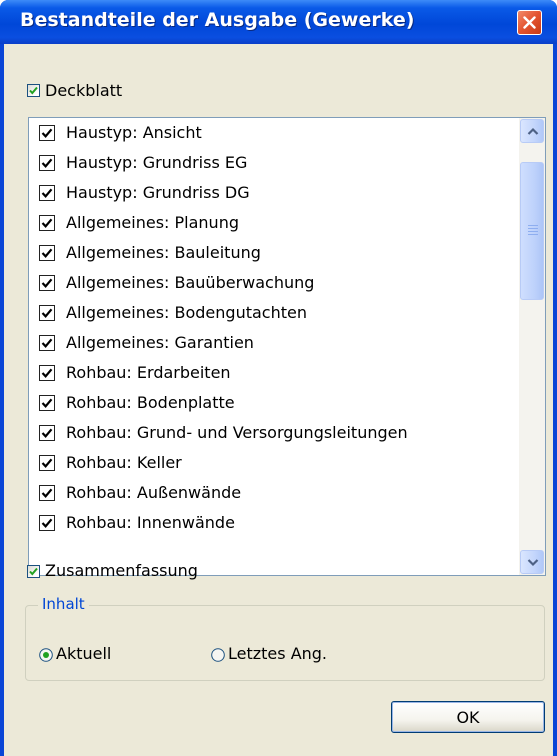 Image resolution: width=557 pixels, height=756 pixels. I want to click on list-item-label: Rohbau: Erdarbeiten, so click(148, 372).